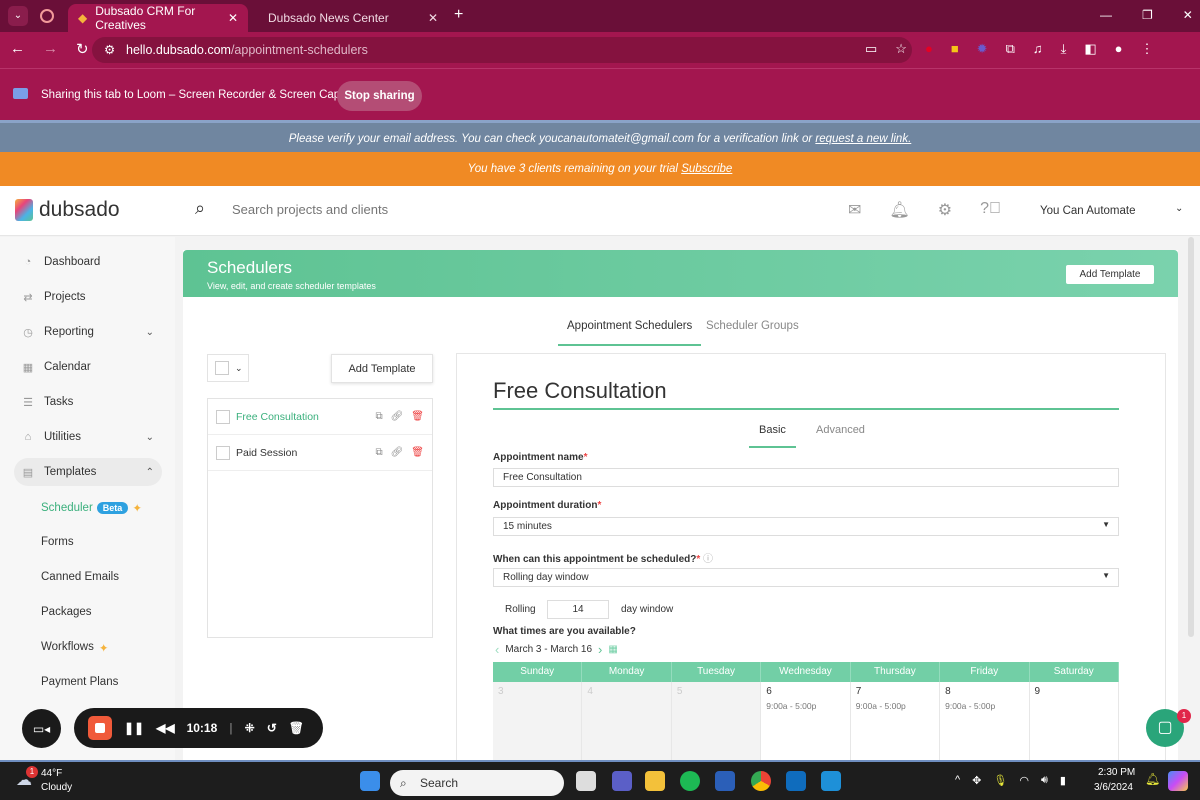 The height and width of the screenshot is (800, 1200). Describe the element at coordinates (538, 722) in the screenshot. I see `day-cell: 3` at that location.